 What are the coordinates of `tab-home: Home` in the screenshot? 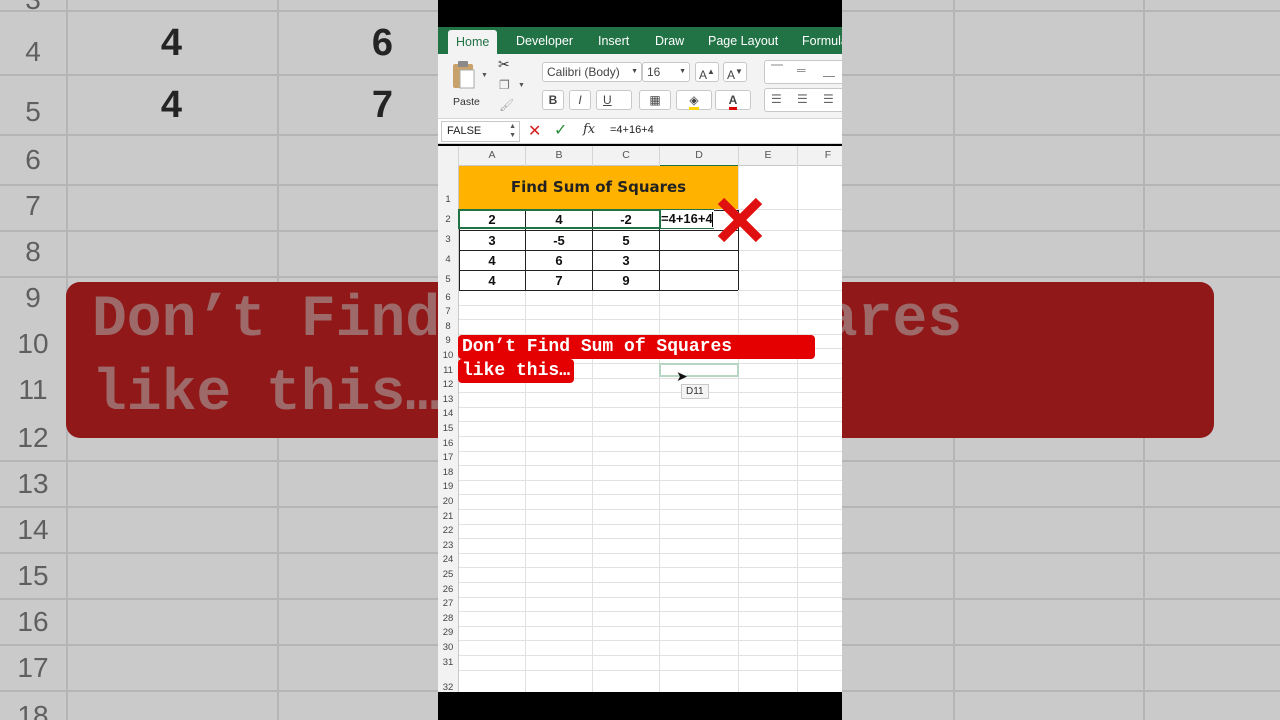 It's located at (473, 42).